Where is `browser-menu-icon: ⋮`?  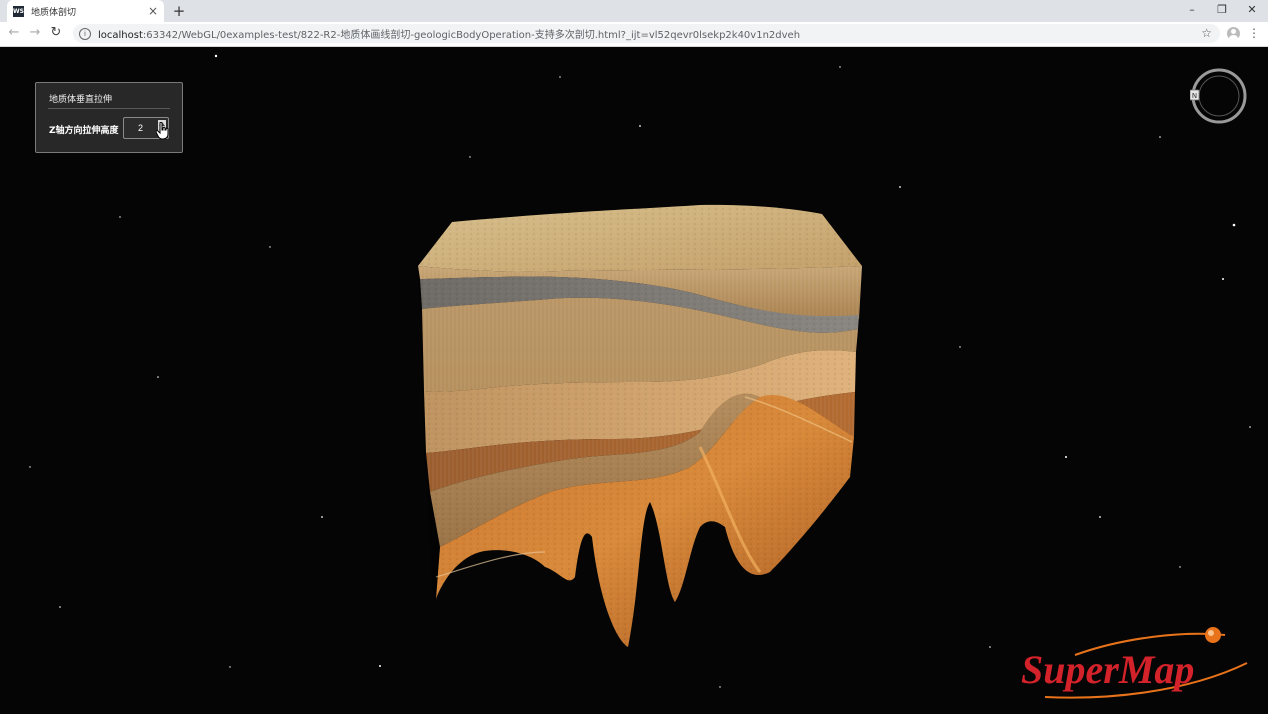 browser-menu-icon: ⋮ is located at coordinates (1254, 33).